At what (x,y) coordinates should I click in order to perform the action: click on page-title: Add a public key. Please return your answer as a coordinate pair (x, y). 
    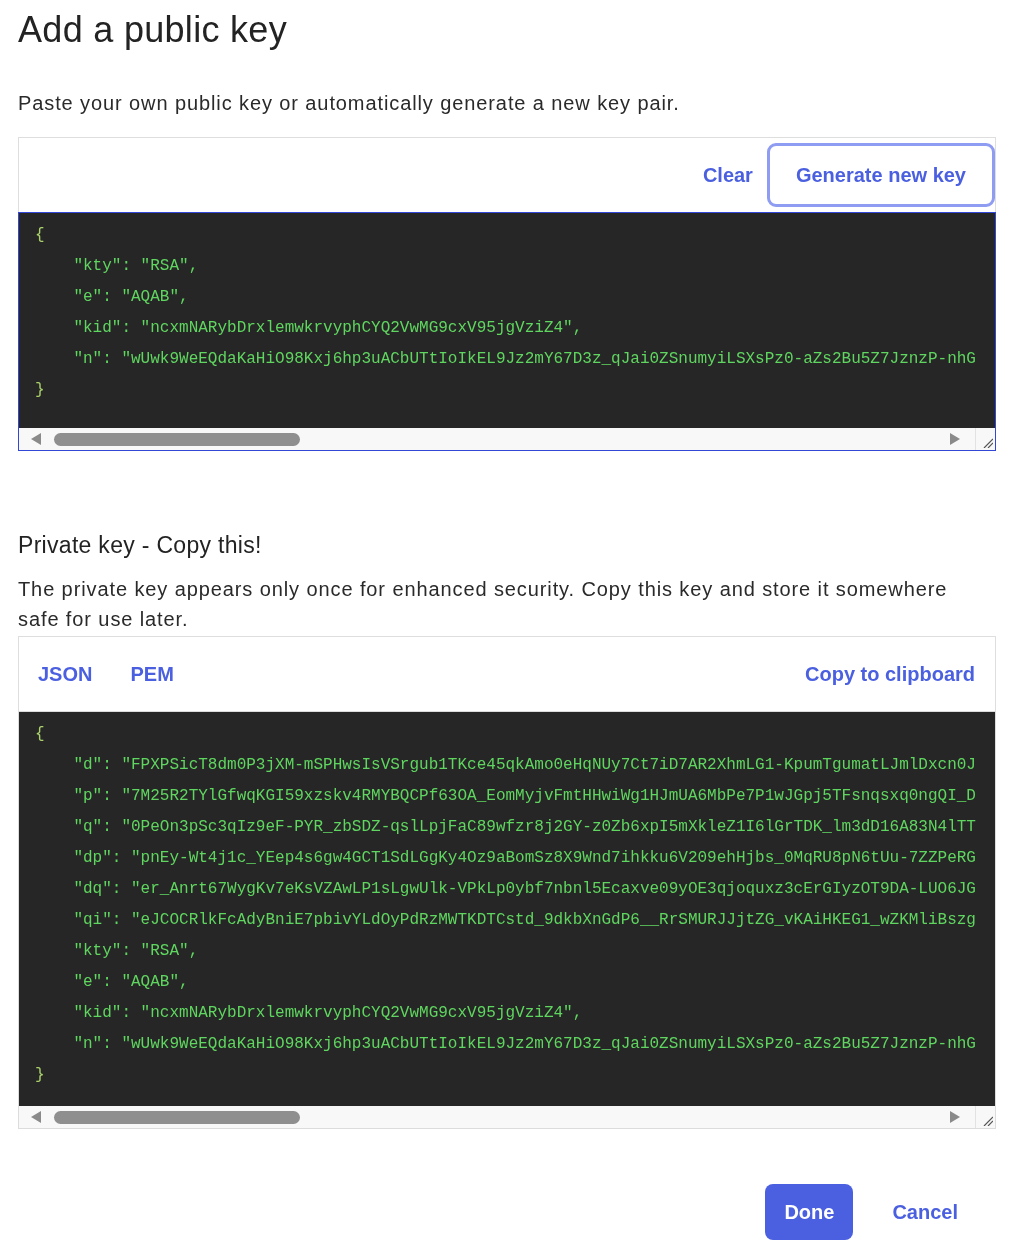
    Looking at the image, I should click on (153, 30).